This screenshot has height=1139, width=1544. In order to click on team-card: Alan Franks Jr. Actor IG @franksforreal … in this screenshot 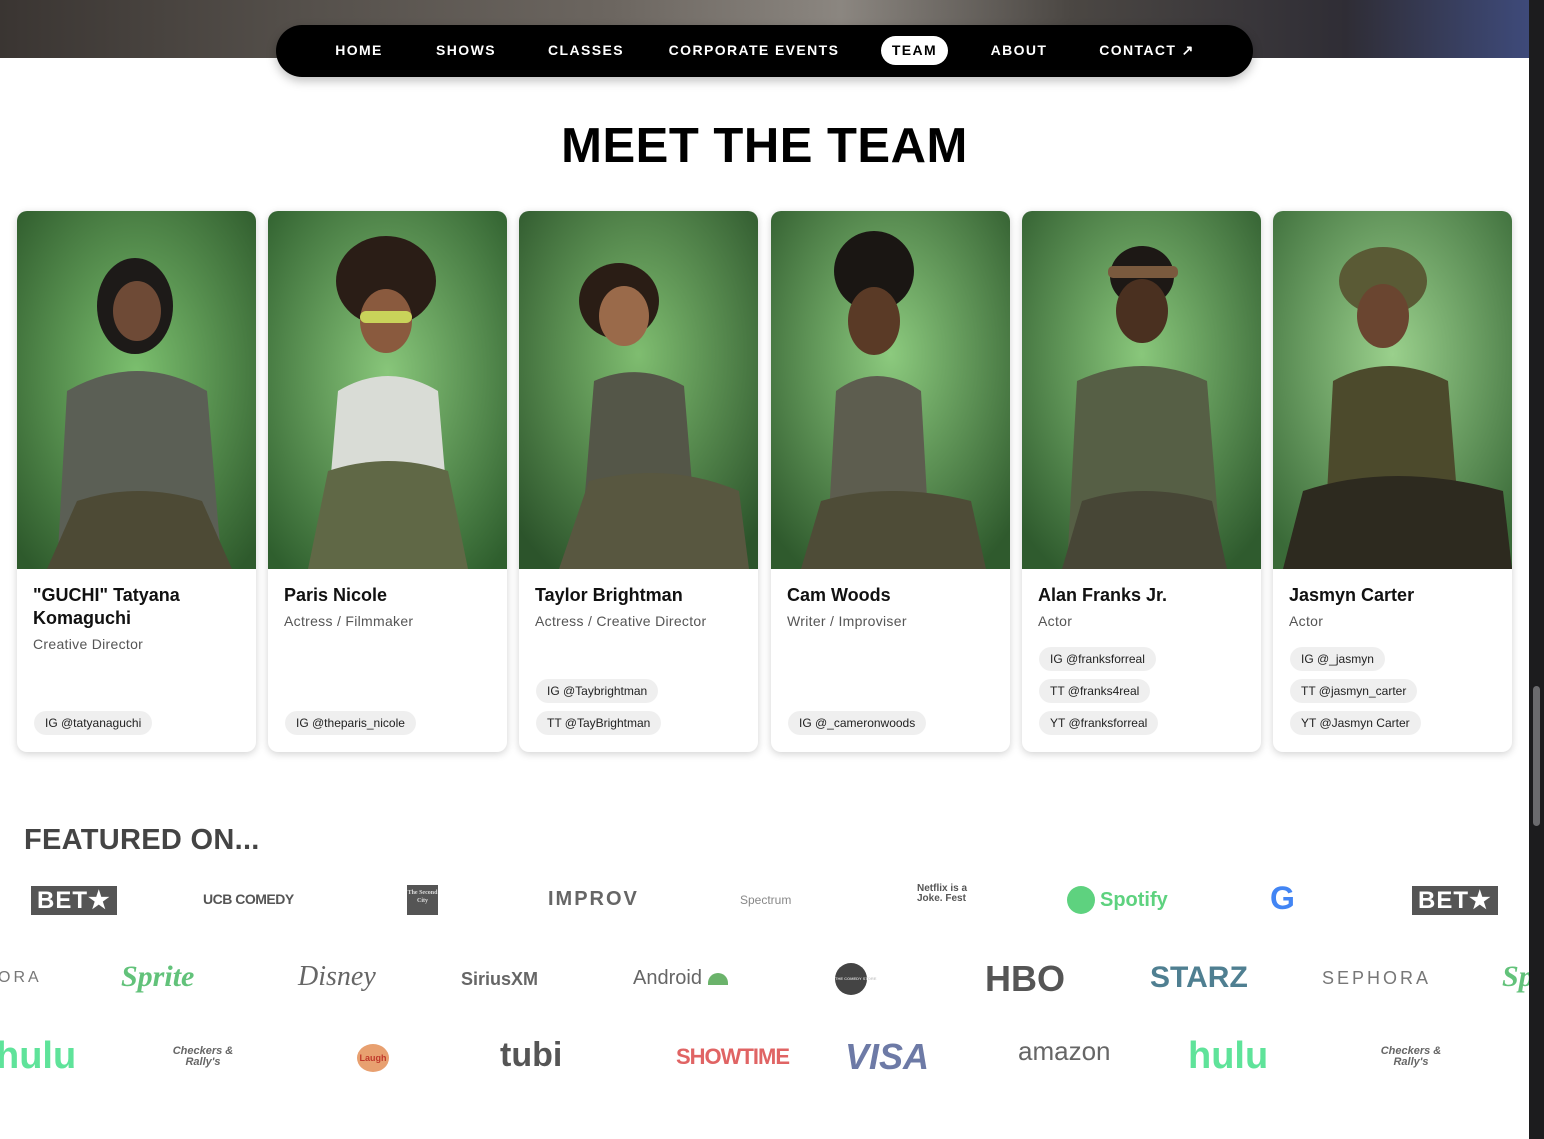, I will do `click(1141, 481)`.